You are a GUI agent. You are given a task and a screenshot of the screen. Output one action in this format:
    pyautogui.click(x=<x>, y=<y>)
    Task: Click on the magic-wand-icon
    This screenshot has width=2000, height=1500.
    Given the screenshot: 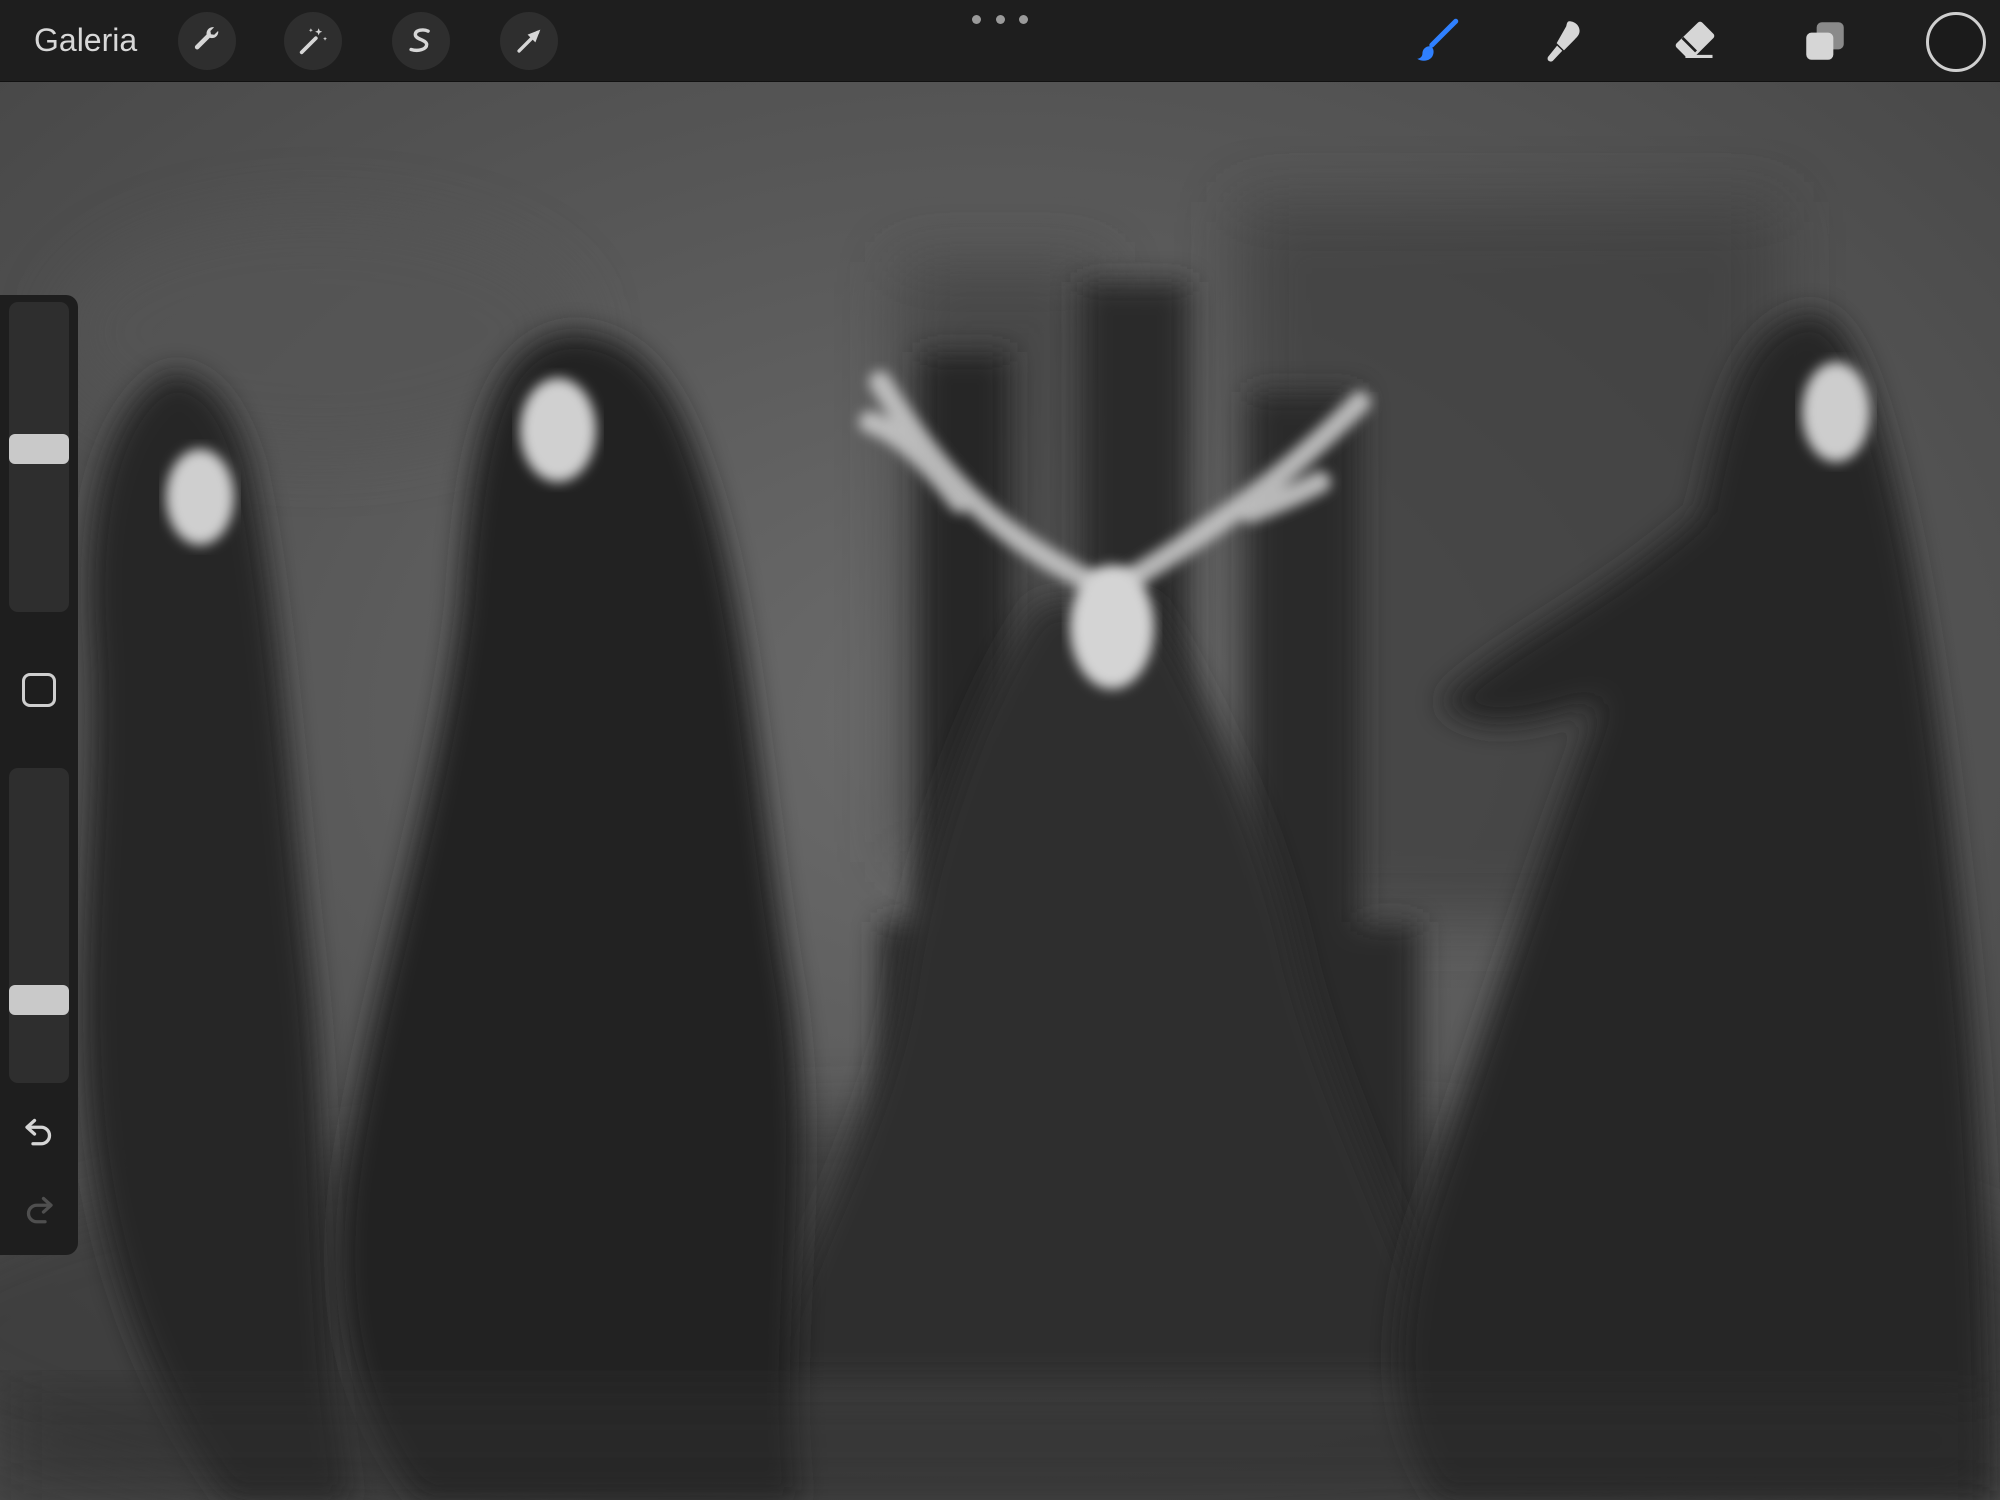 What is the action you would take?
    pyautogui.click(x=313, y=41)
    